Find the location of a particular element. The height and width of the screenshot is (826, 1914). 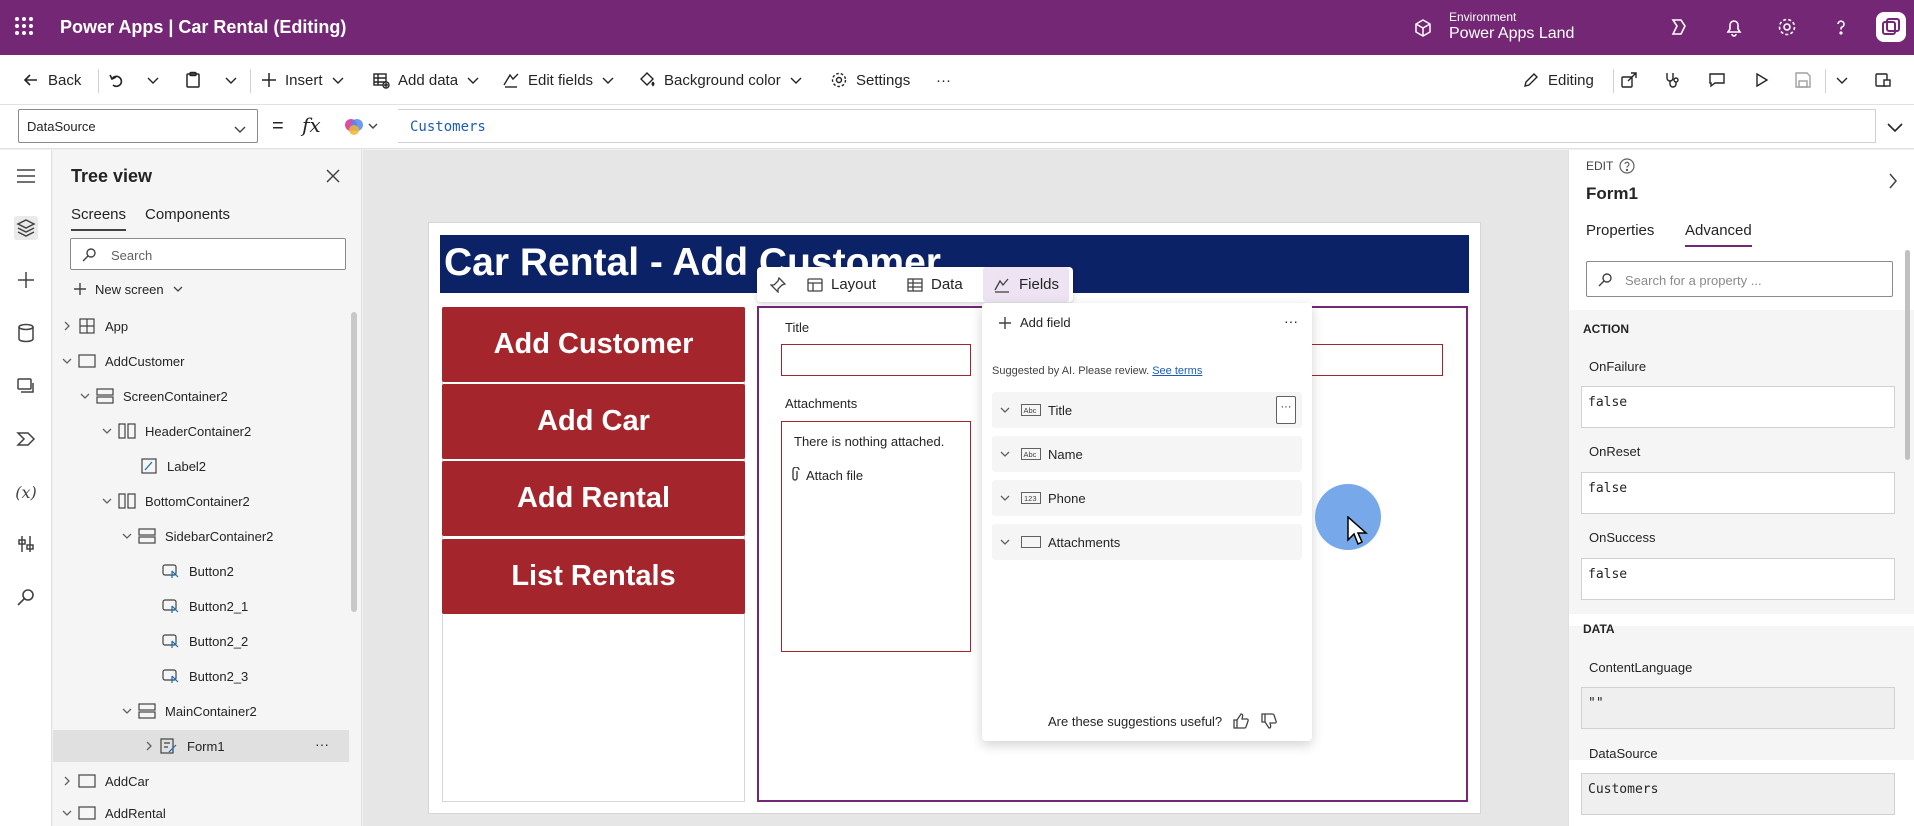

copilot-formula-button is located at coordinates (363, 127).